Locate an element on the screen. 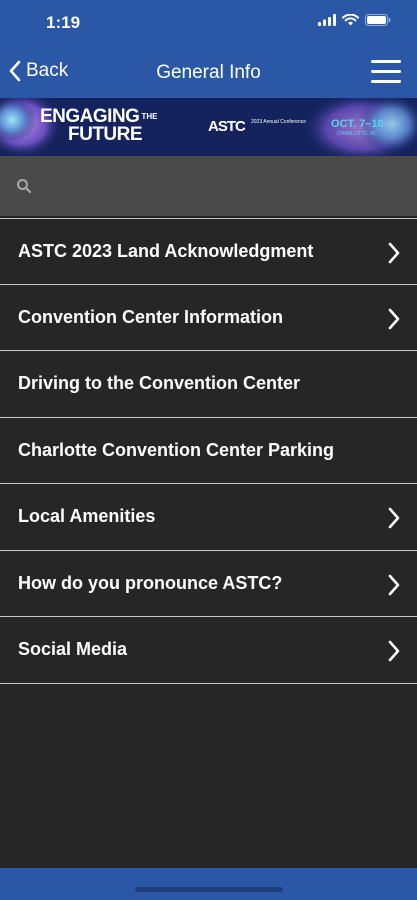  wifi-icon is located at coordinates (350, 20).